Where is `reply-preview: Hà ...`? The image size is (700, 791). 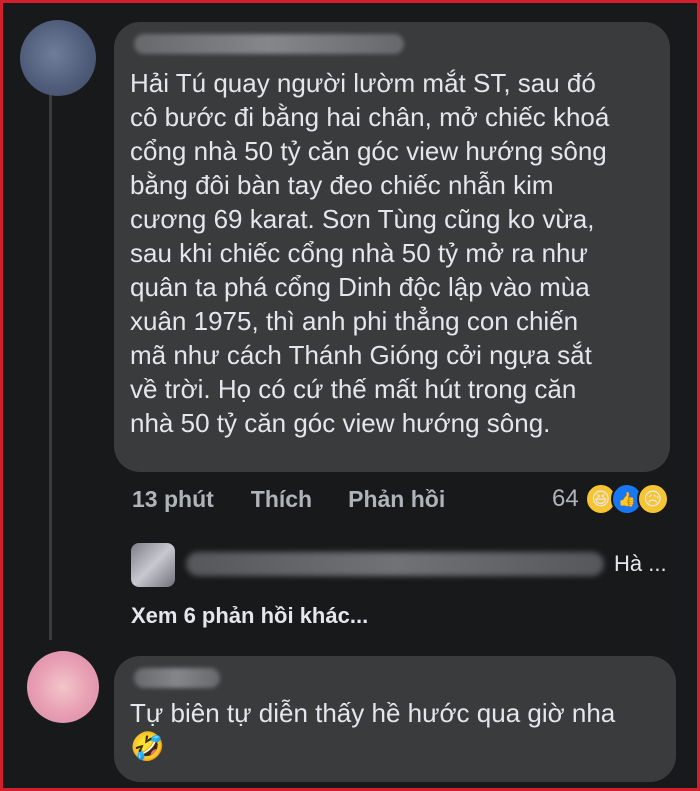
reply-preview: Hà ... is located at coordinates (426, 564).